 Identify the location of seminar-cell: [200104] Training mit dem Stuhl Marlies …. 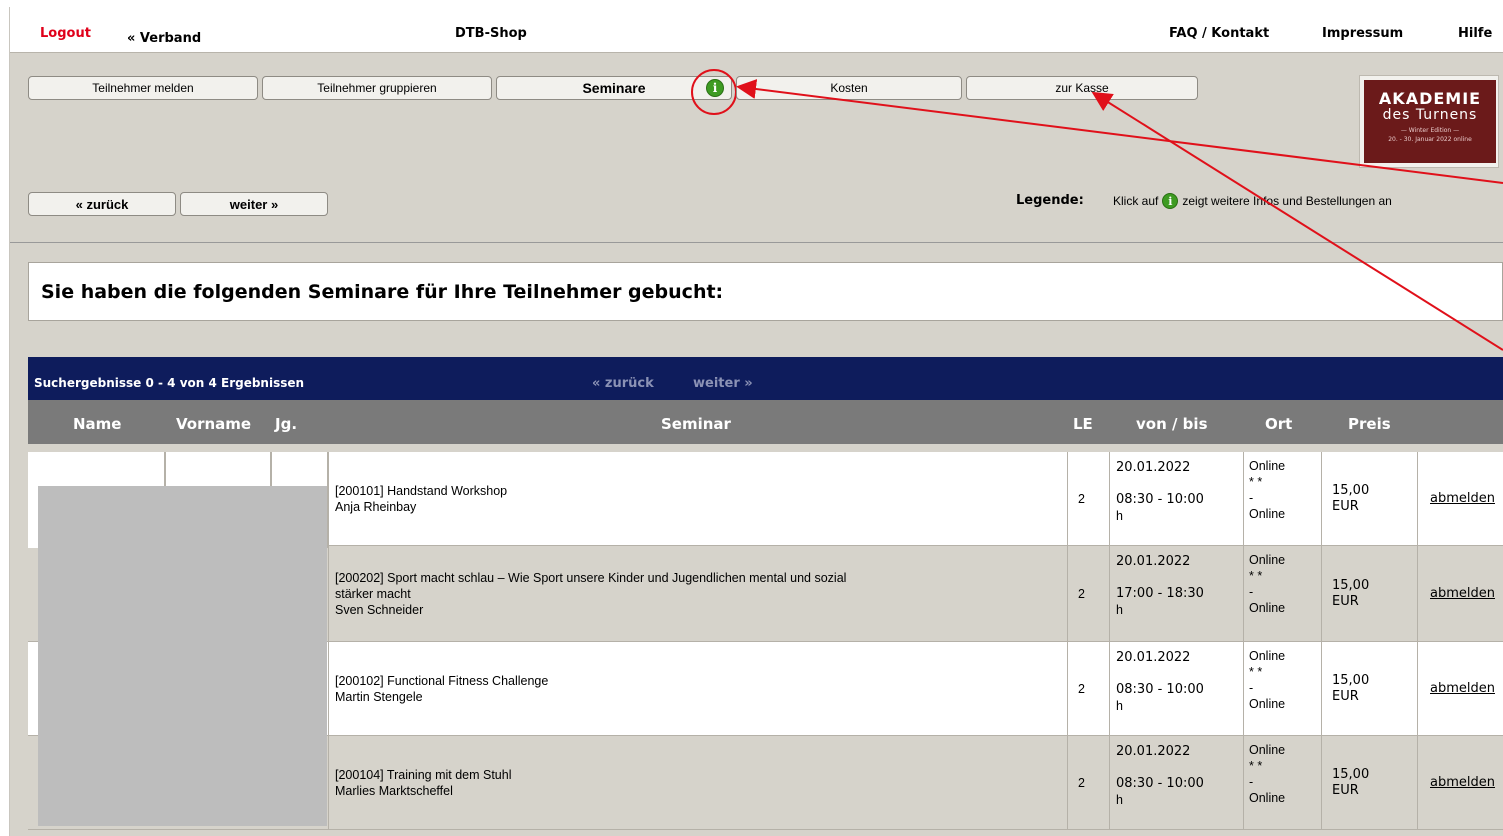
(697, 782).